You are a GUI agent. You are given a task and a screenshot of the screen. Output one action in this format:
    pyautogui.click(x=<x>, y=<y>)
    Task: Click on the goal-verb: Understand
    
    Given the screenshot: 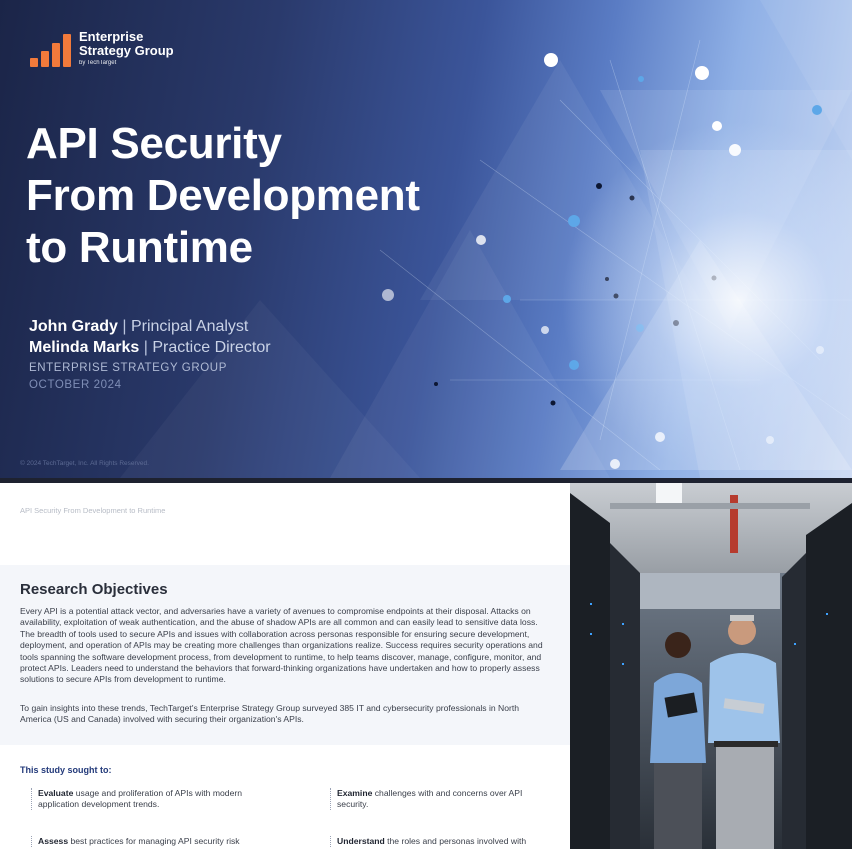 What is the action you would take?
    pyautogui.click(x=361, y=841)
    